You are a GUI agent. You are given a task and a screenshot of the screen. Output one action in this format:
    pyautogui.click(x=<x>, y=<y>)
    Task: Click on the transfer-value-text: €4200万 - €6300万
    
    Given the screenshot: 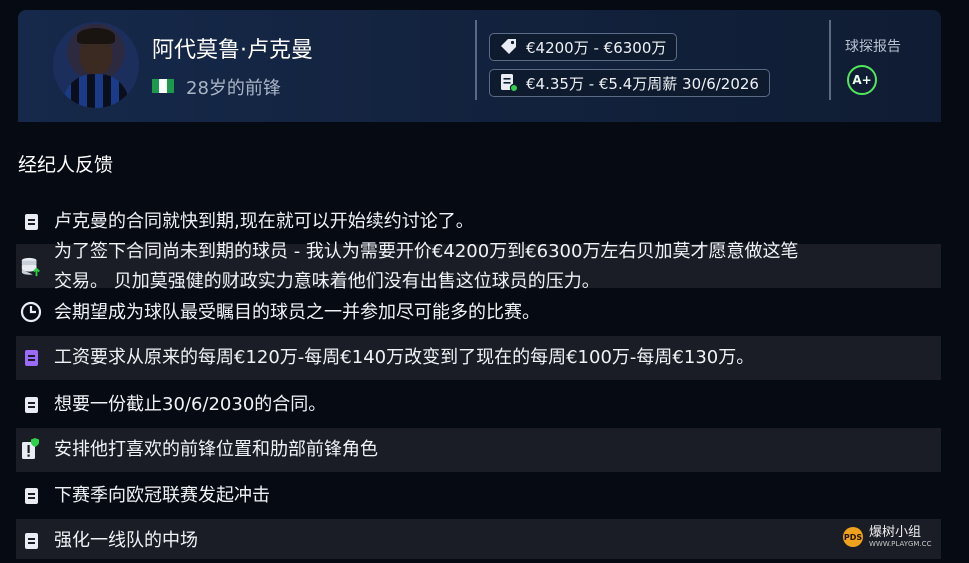 What is the action you would take?
    pyautogui.click(x=596, y=47)
    